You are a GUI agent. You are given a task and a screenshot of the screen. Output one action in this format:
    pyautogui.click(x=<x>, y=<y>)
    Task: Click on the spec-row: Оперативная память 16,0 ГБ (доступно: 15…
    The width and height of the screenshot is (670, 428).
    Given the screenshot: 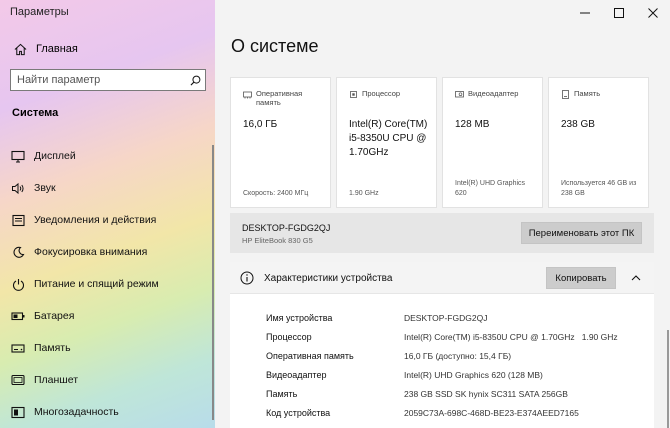 What is the action you would take?
    pyautogui.click(x=442, y=355)
    